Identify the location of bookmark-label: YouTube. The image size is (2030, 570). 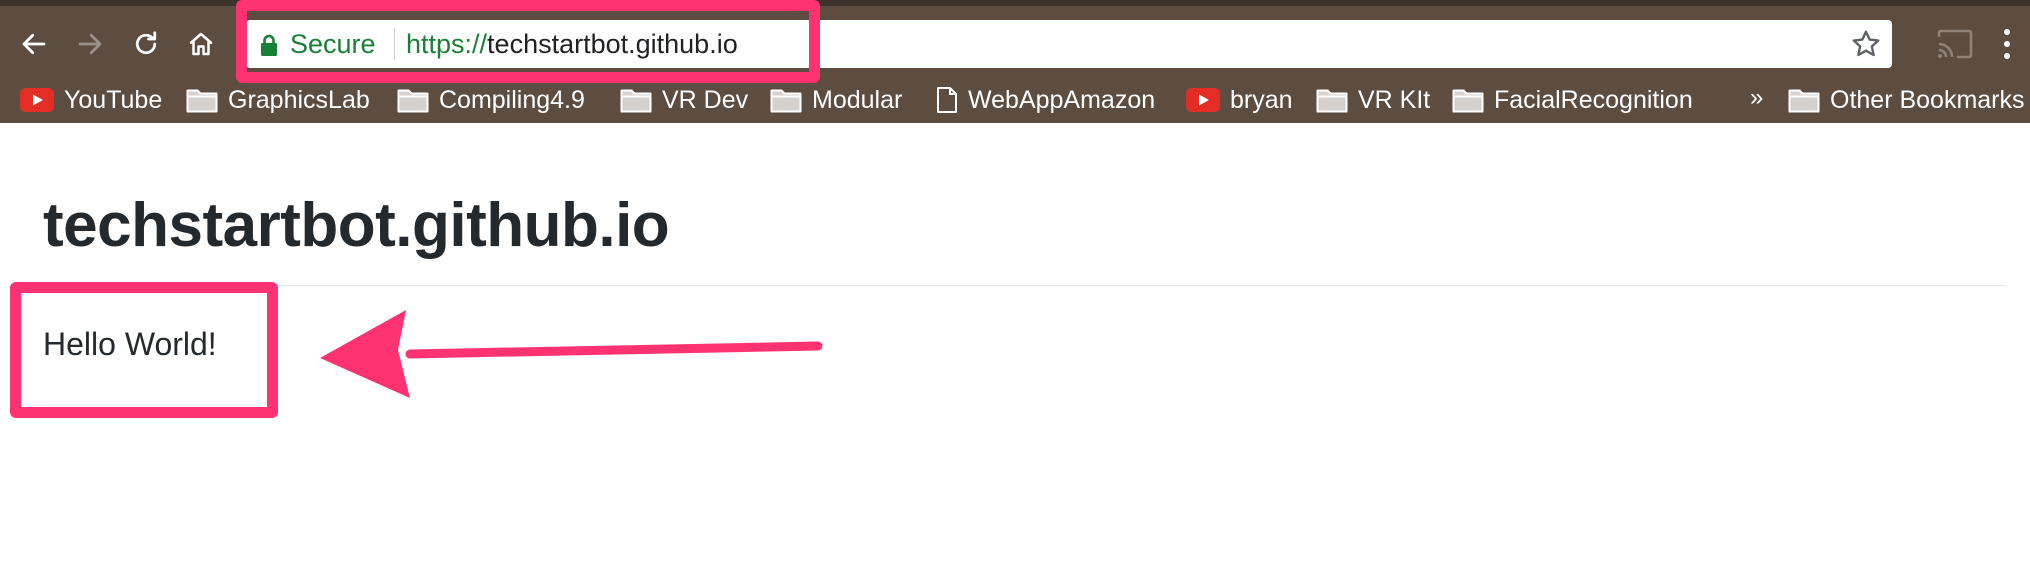
(113, 99).